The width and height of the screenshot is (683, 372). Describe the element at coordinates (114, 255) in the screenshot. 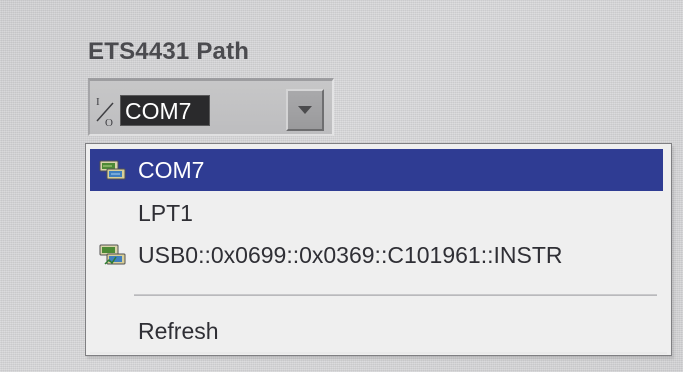

I see `usb-instrument-icon` at that location.